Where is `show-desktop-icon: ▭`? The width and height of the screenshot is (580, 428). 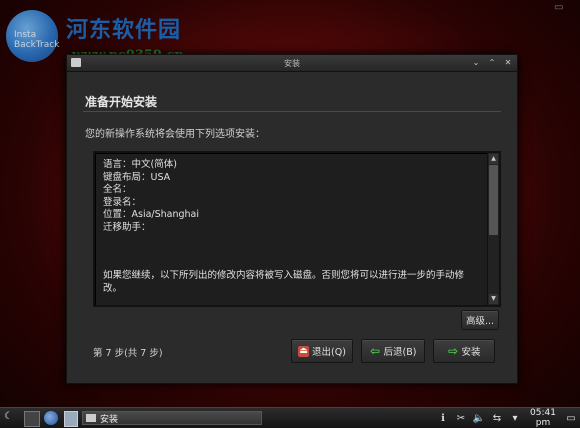
show-desktop-icon: ▭ is located at coordinates (571, 418).